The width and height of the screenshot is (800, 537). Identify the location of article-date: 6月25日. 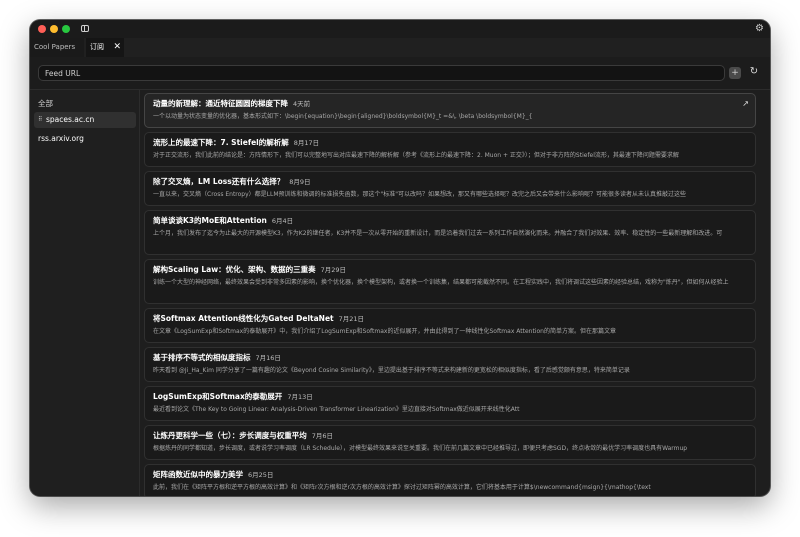
(261, 475).